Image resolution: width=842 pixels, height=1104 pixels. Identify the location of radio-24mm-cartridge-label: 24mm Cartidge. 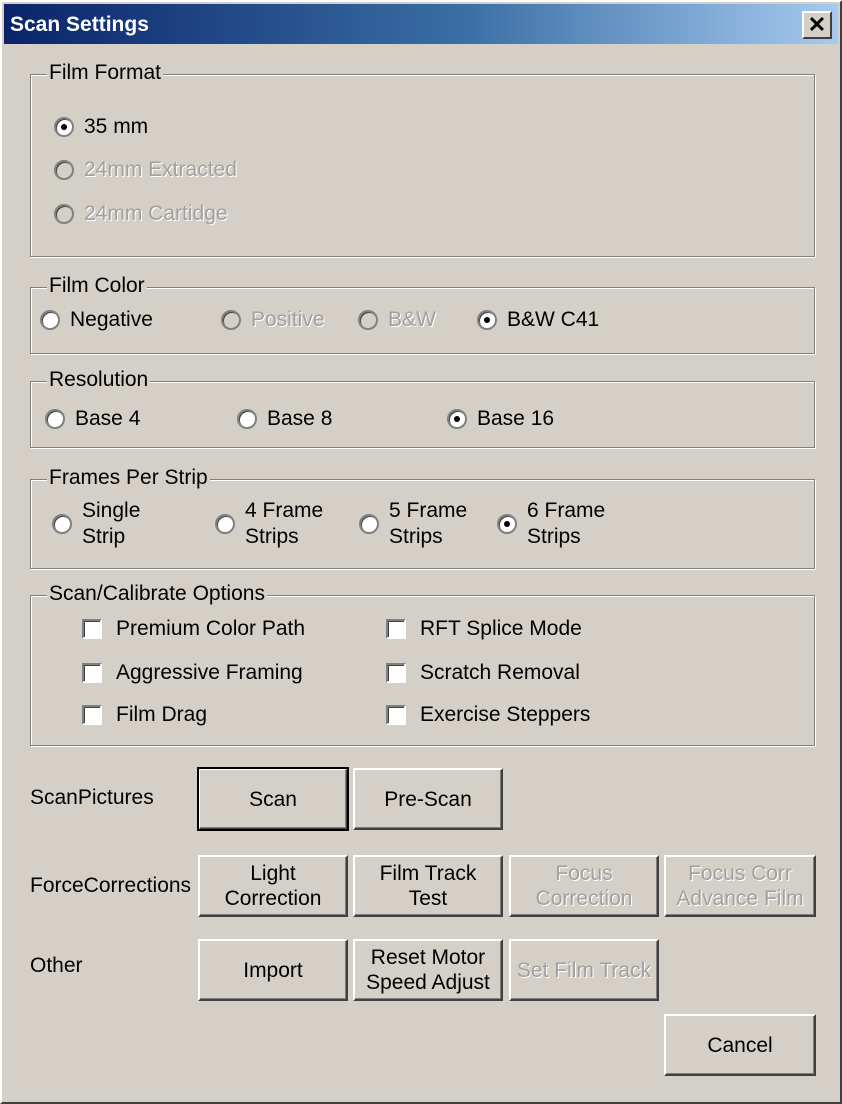
(156, 213).